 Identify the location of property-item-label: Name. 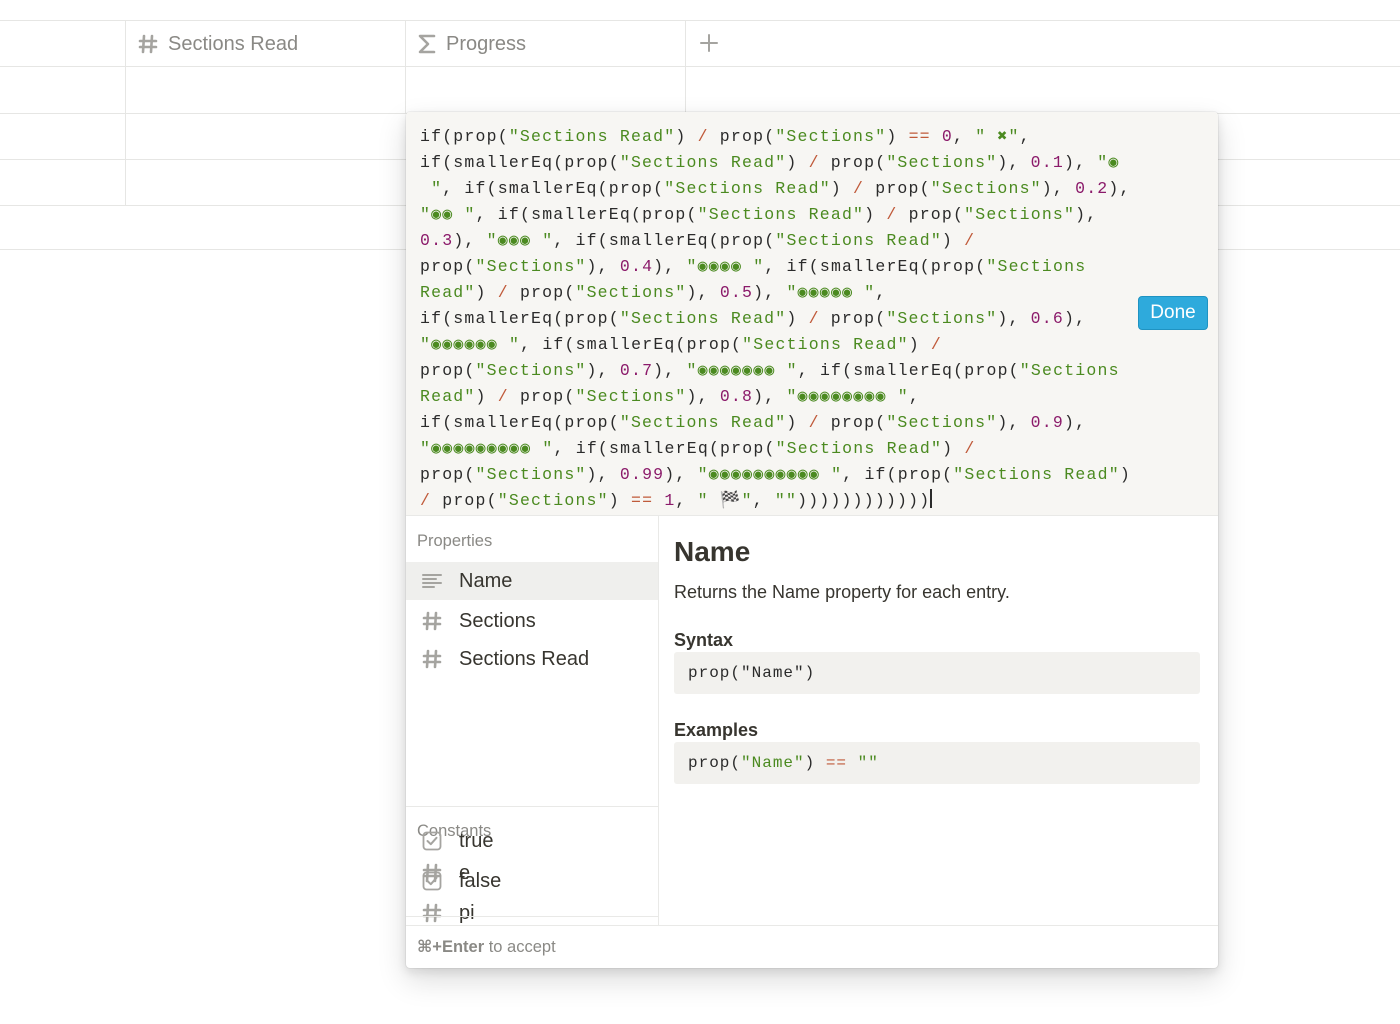
(486, 580).